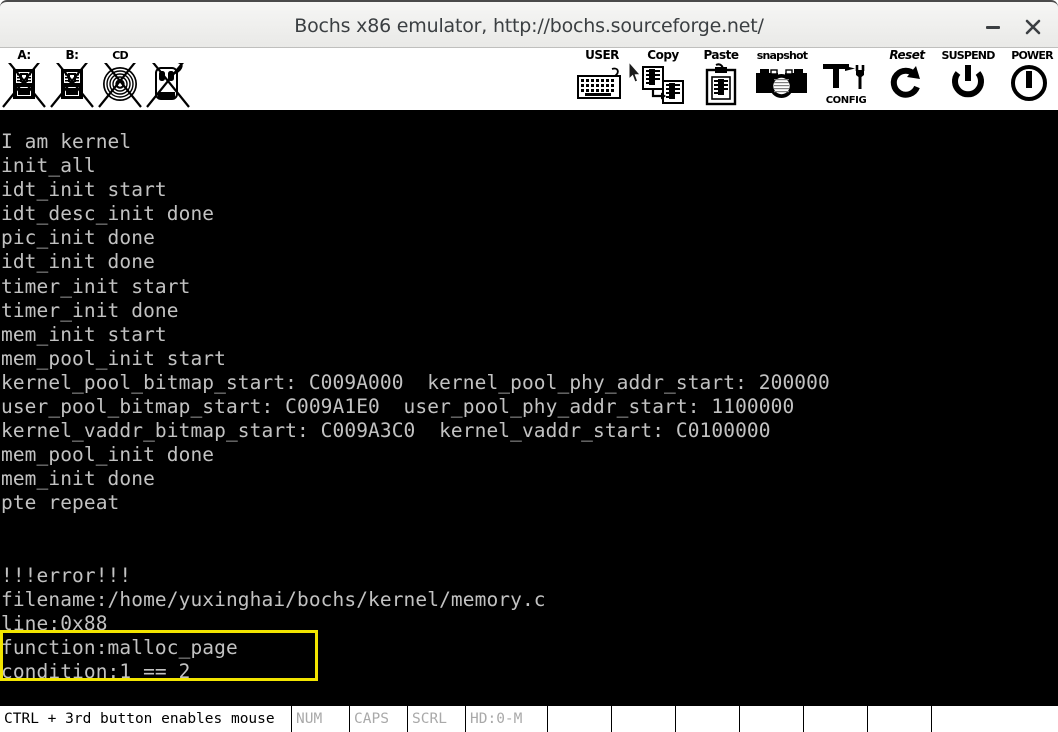 The height and width of the screenshot is (732, 1058). I want to click on wrench-icon, so click(846, 80).